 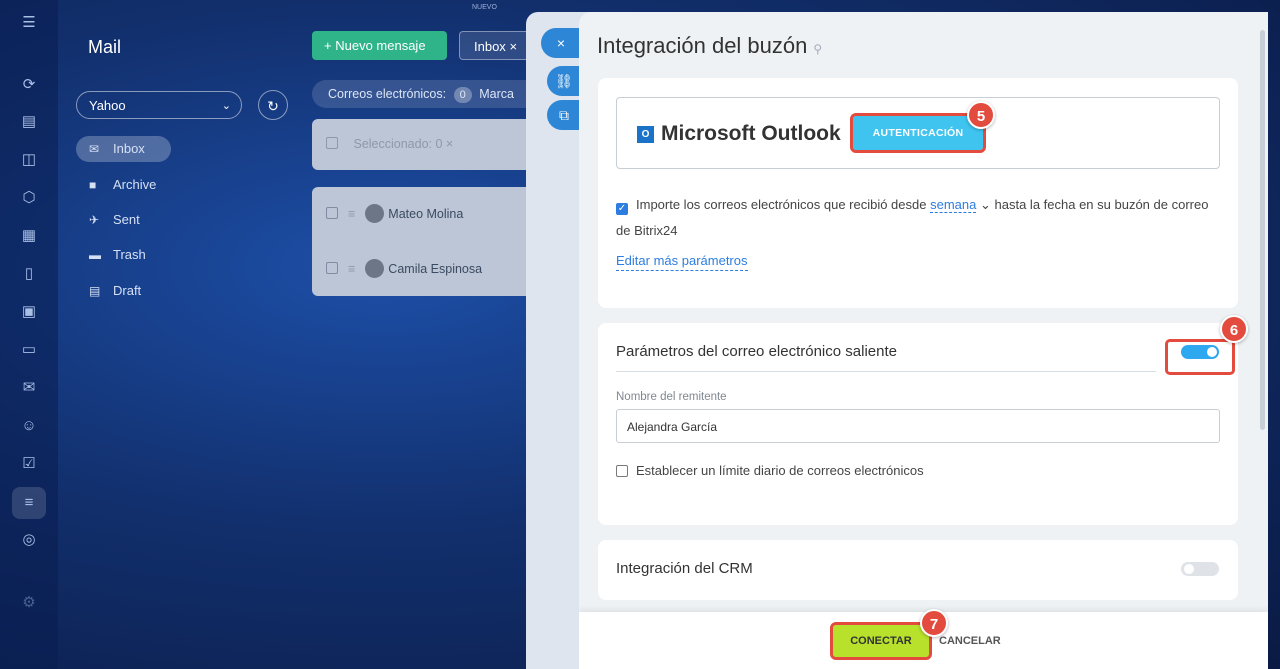 I want to click on calendar-icon: ▦, so click(x=29, y=236).